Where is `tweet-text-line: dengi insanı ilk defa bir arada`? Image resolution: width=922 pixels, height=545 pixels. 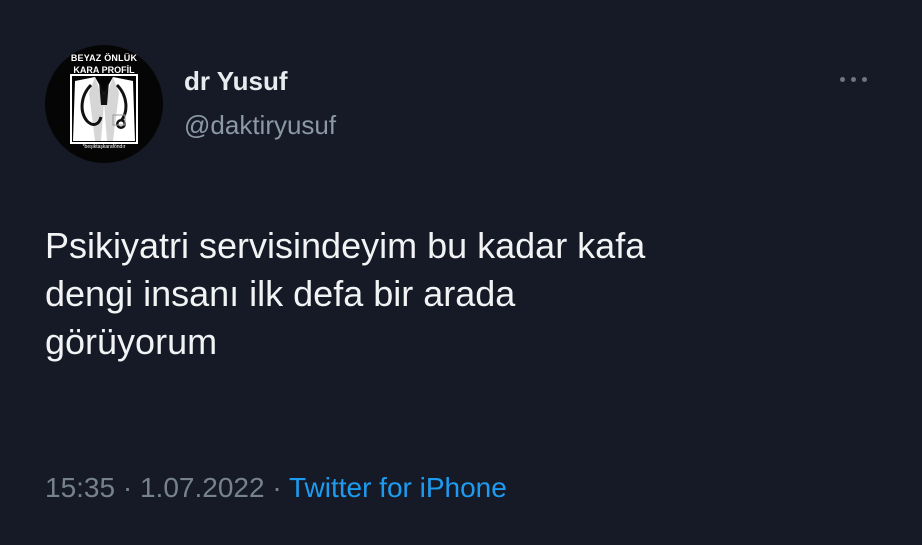
tweet-text-line: dengi insanı ilk defa bir arada is located at coordinates (280, 293).